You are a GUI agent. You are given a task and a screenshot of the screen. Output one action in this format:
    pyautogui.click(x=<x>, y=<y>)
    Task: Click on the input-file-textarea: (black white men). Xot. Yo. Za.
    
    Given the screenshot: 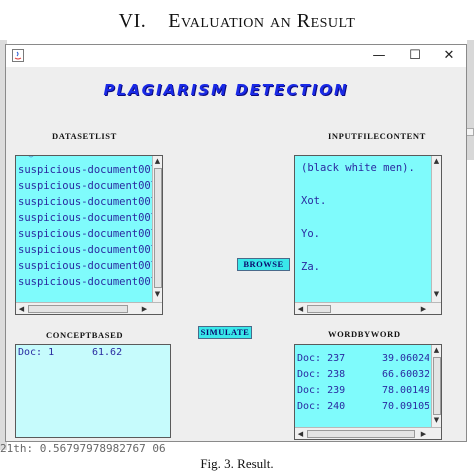 What is the action you would take?
    pyautogui.click(x=364, y=231)
    